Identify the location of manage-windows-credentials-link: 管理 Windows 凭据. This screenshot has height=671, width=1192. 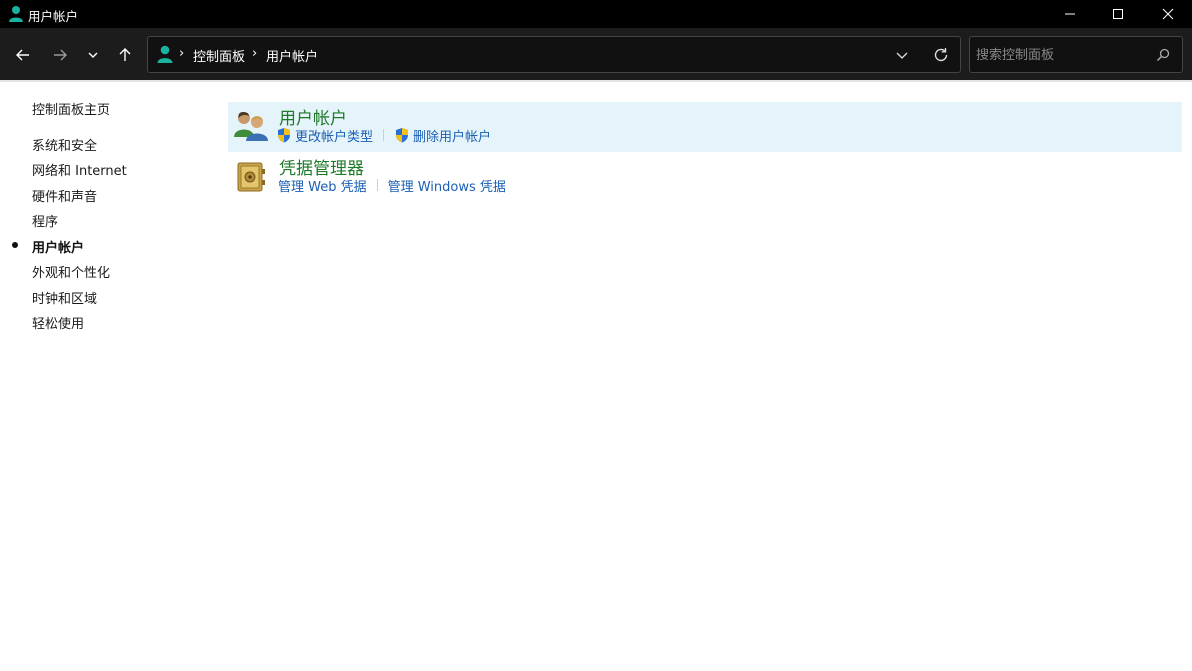
(447, 185).